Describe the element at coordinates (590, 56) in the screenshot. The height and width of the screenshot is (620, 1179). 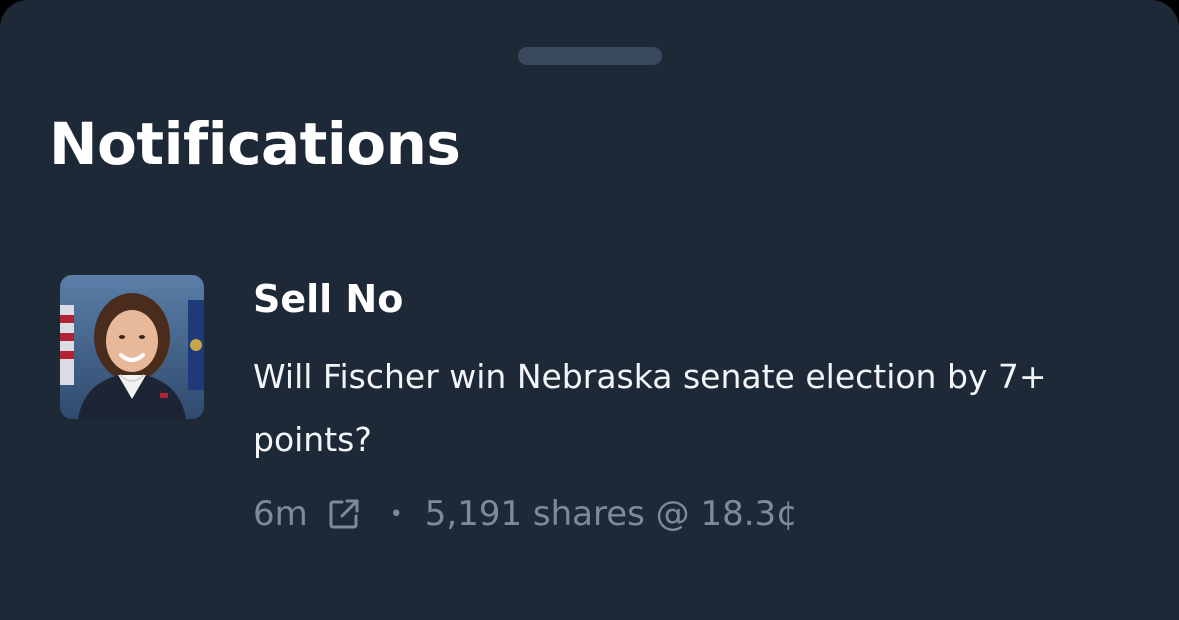
I see `drag-handle` at that location.